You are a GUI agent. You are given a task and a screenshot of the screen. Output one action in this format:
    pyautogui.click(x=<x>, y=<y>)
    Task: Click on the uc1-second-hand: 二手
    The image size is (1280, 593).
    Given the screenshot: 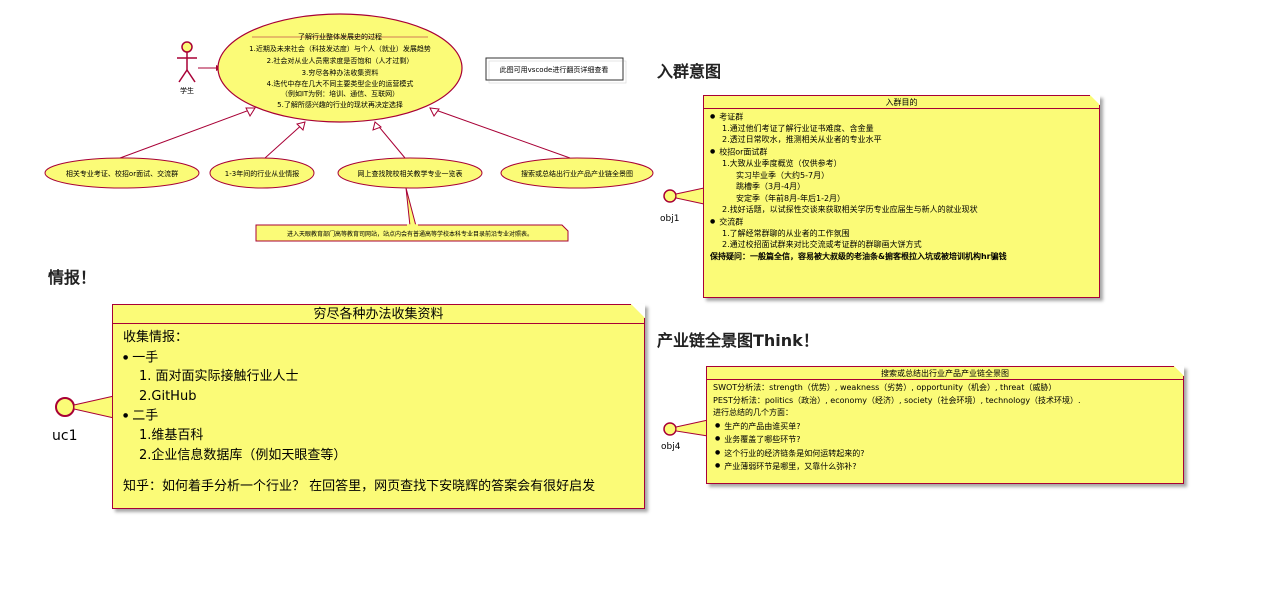 What is the action you would take?
    pyautogui.click(x=378, y=416)
    